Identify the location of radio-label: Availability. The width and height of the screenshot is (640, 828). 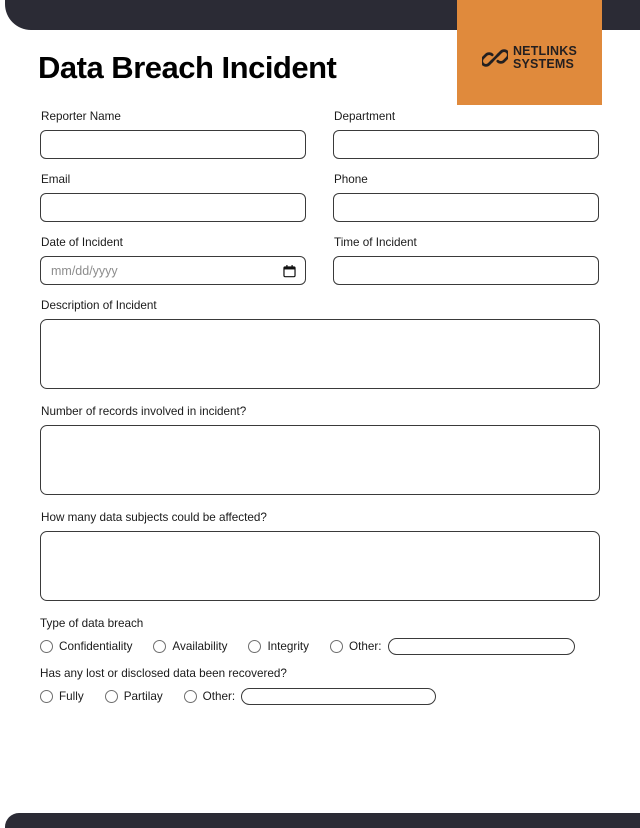
(200, 646).